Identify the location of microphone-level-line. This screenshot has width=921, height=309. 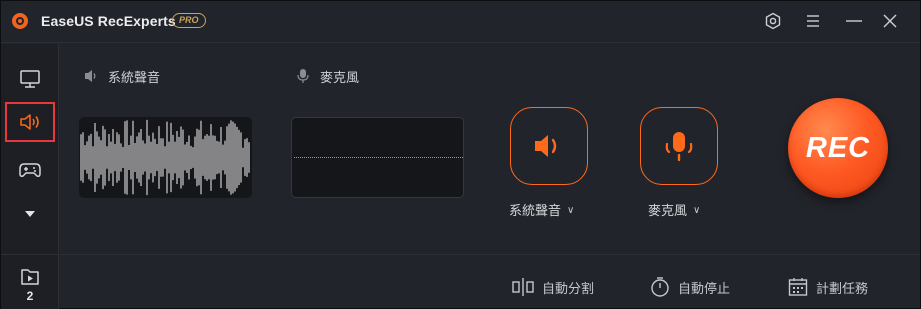
(378, 157).